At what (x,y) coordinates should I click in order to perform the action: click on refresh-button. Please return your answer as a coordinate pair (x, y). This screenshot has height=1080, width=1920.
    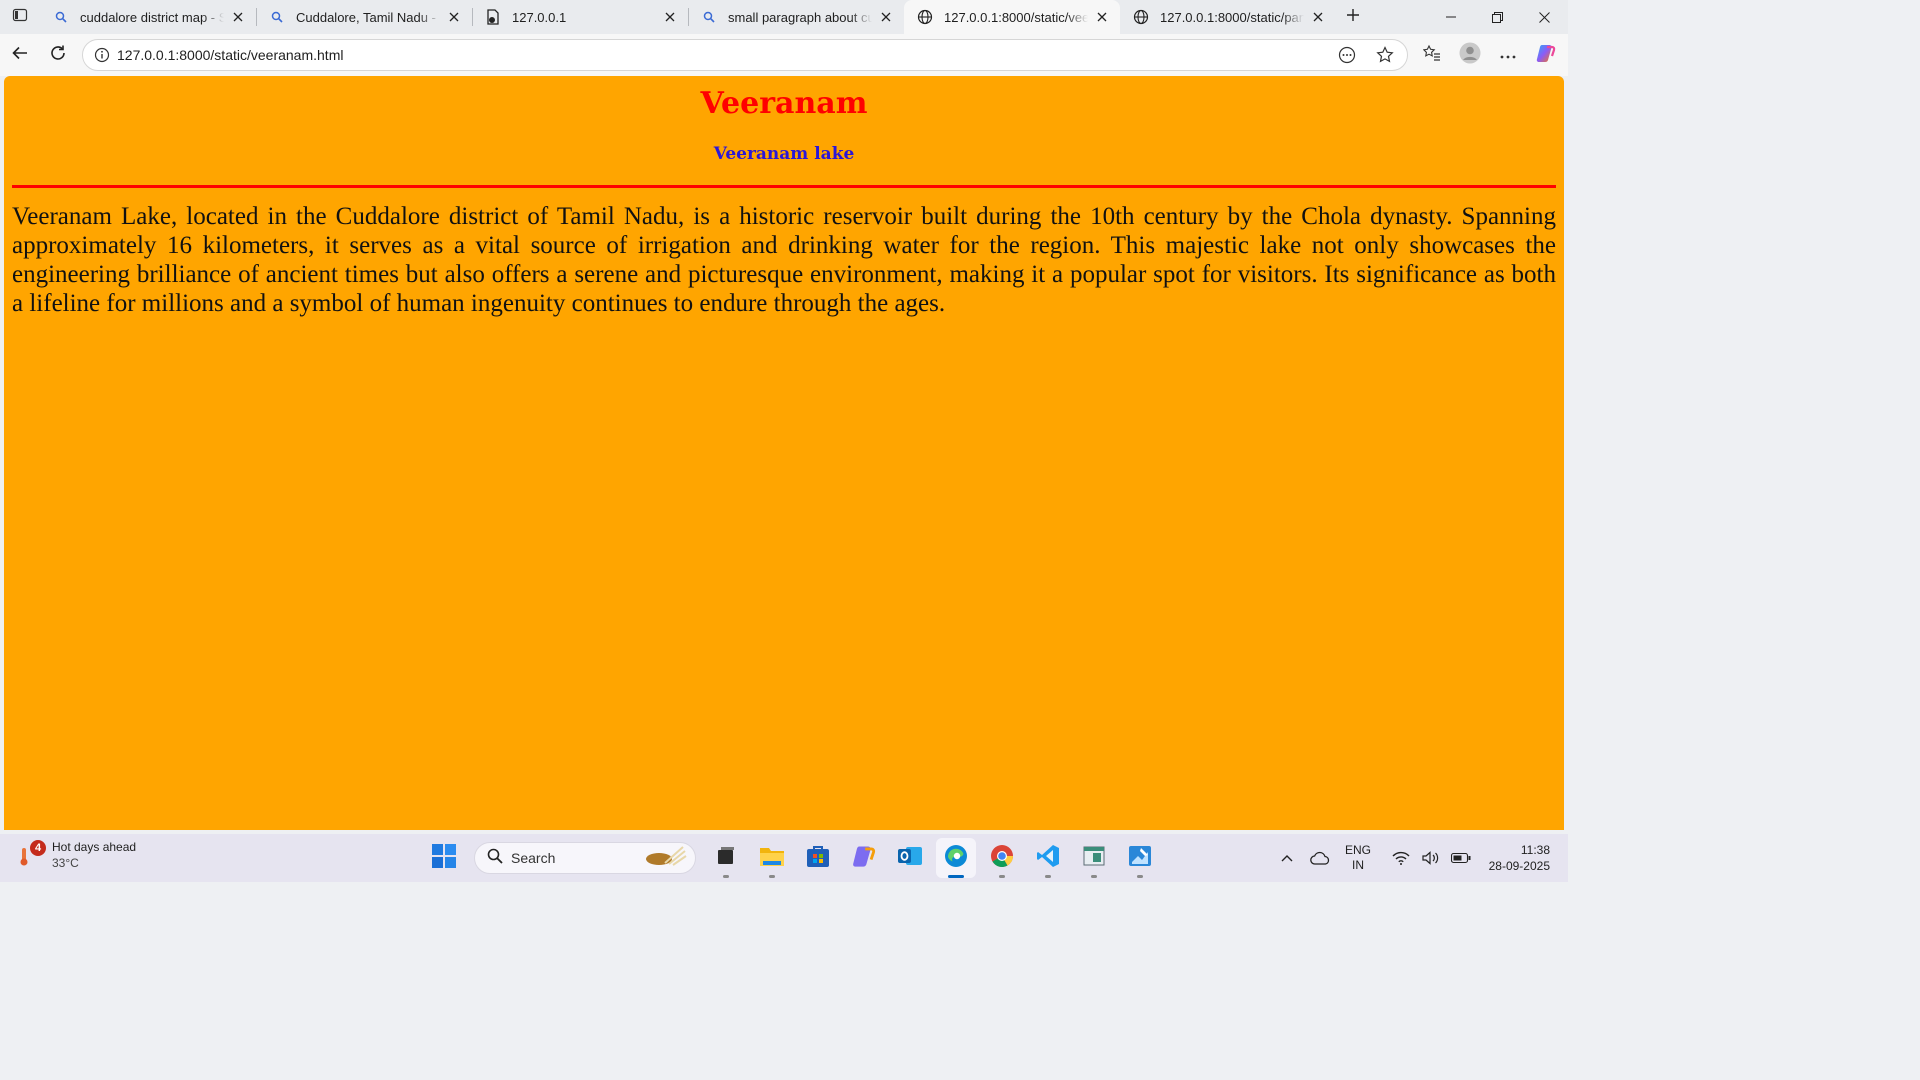
    Looking at the image, I should click on (58, 55).